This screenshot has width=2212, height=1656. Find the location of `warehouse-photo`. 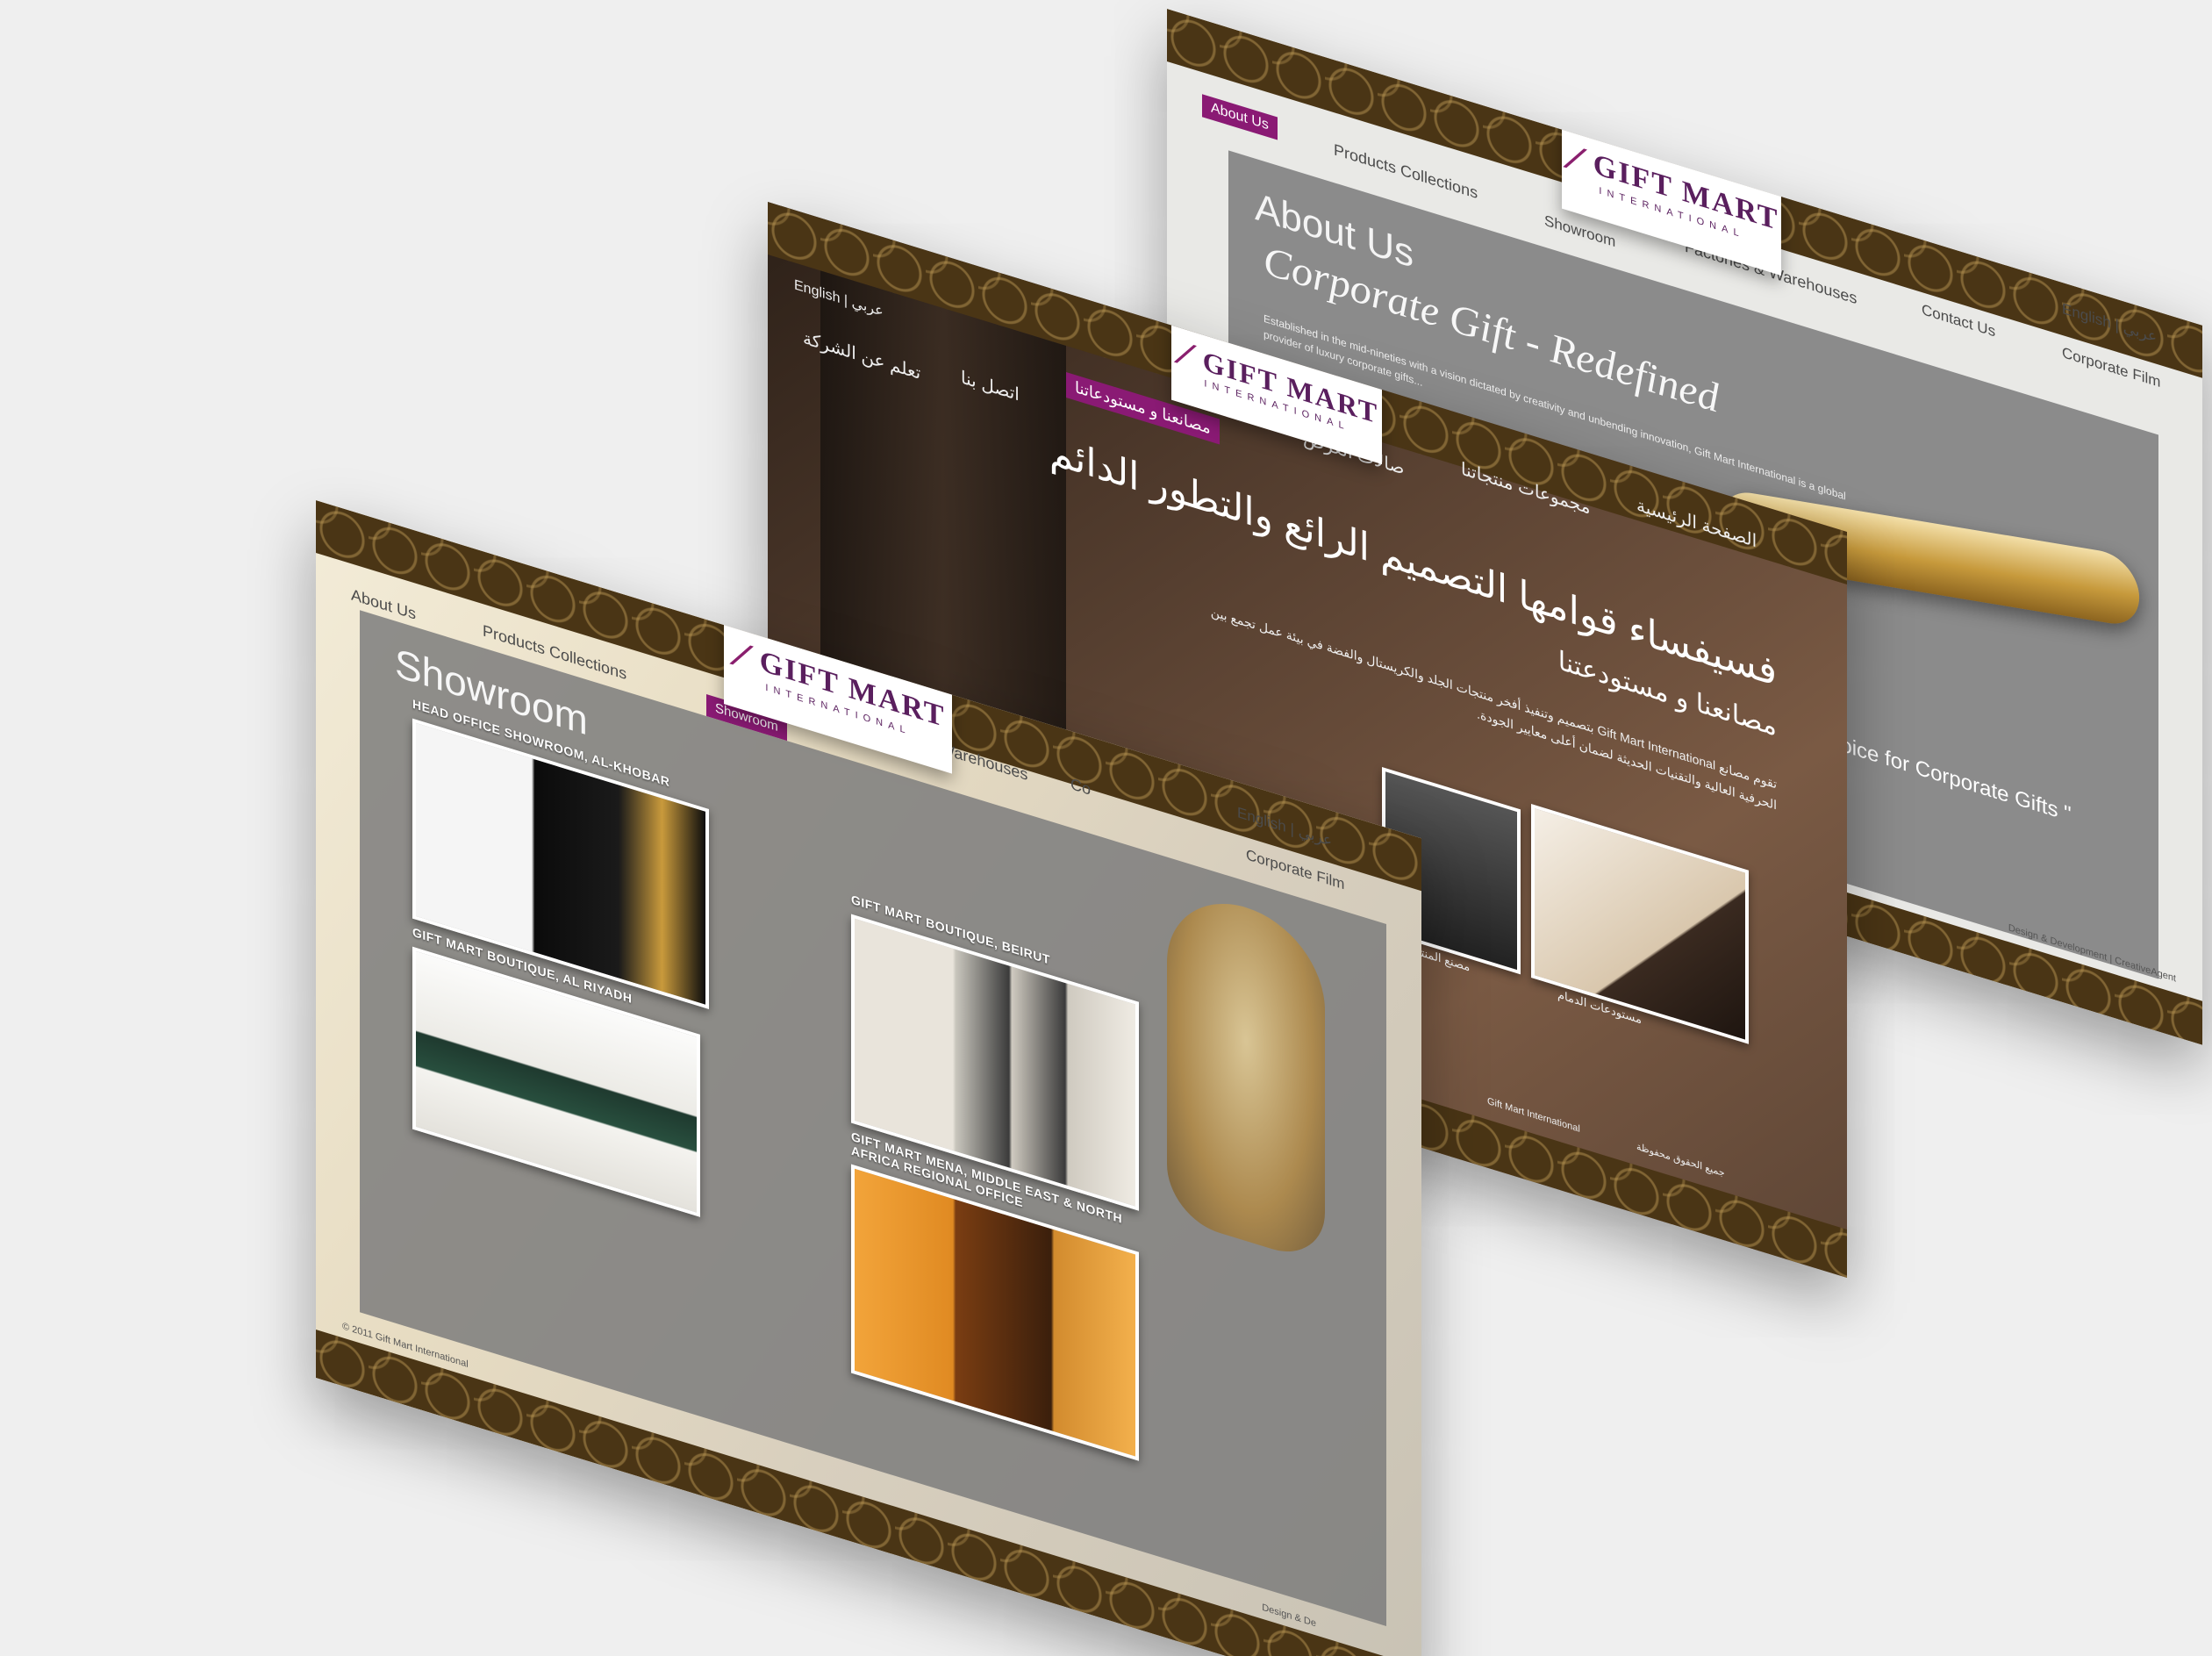

warehouse-photo is located at coordinates (1640, 923).